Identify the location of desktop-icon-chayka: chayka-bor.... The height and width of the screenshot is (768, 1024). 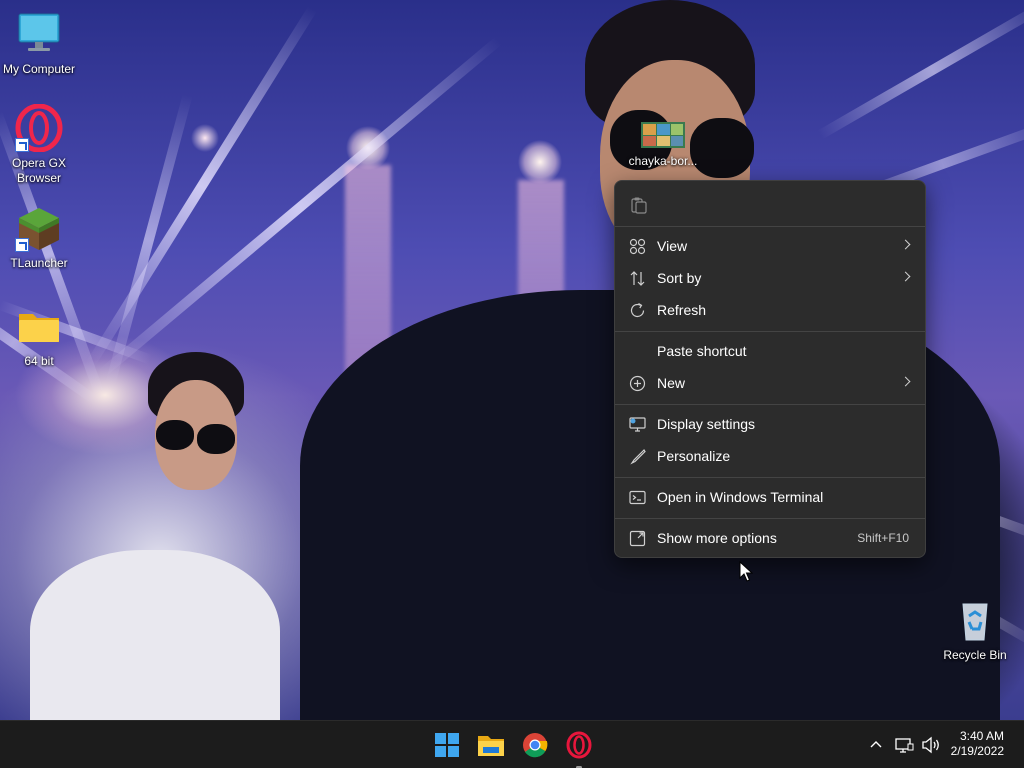
(663, 142).